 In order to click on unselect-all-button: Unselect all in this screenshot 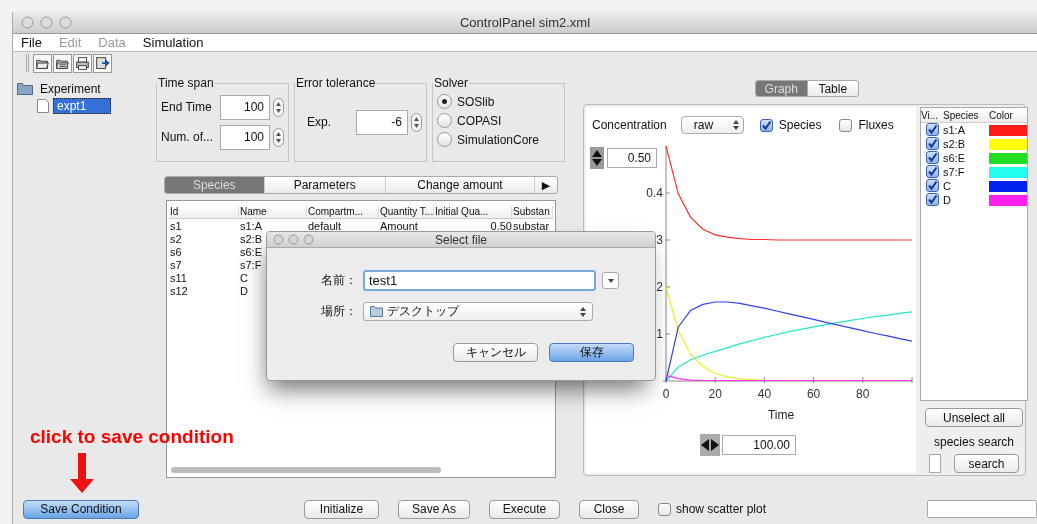, I will do `click(974, 417)`.